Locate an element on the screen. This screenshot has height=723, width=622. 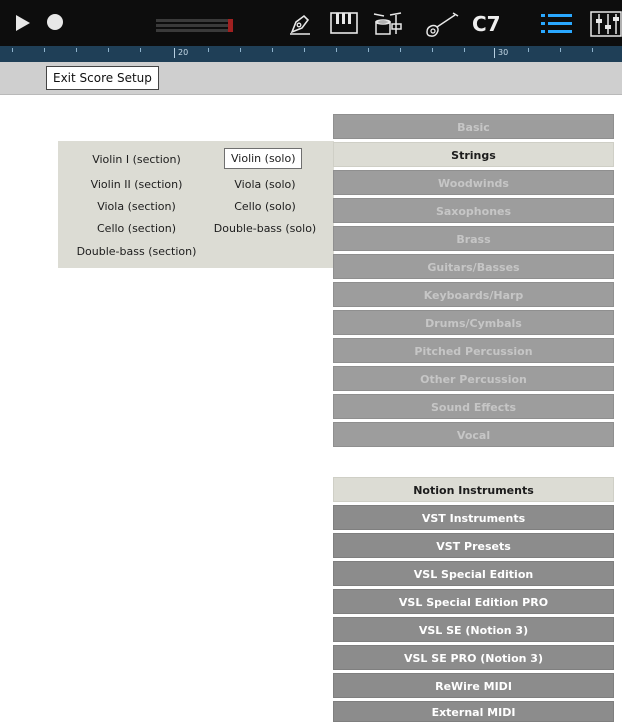
play-icon is located at coordinates (23, 23).